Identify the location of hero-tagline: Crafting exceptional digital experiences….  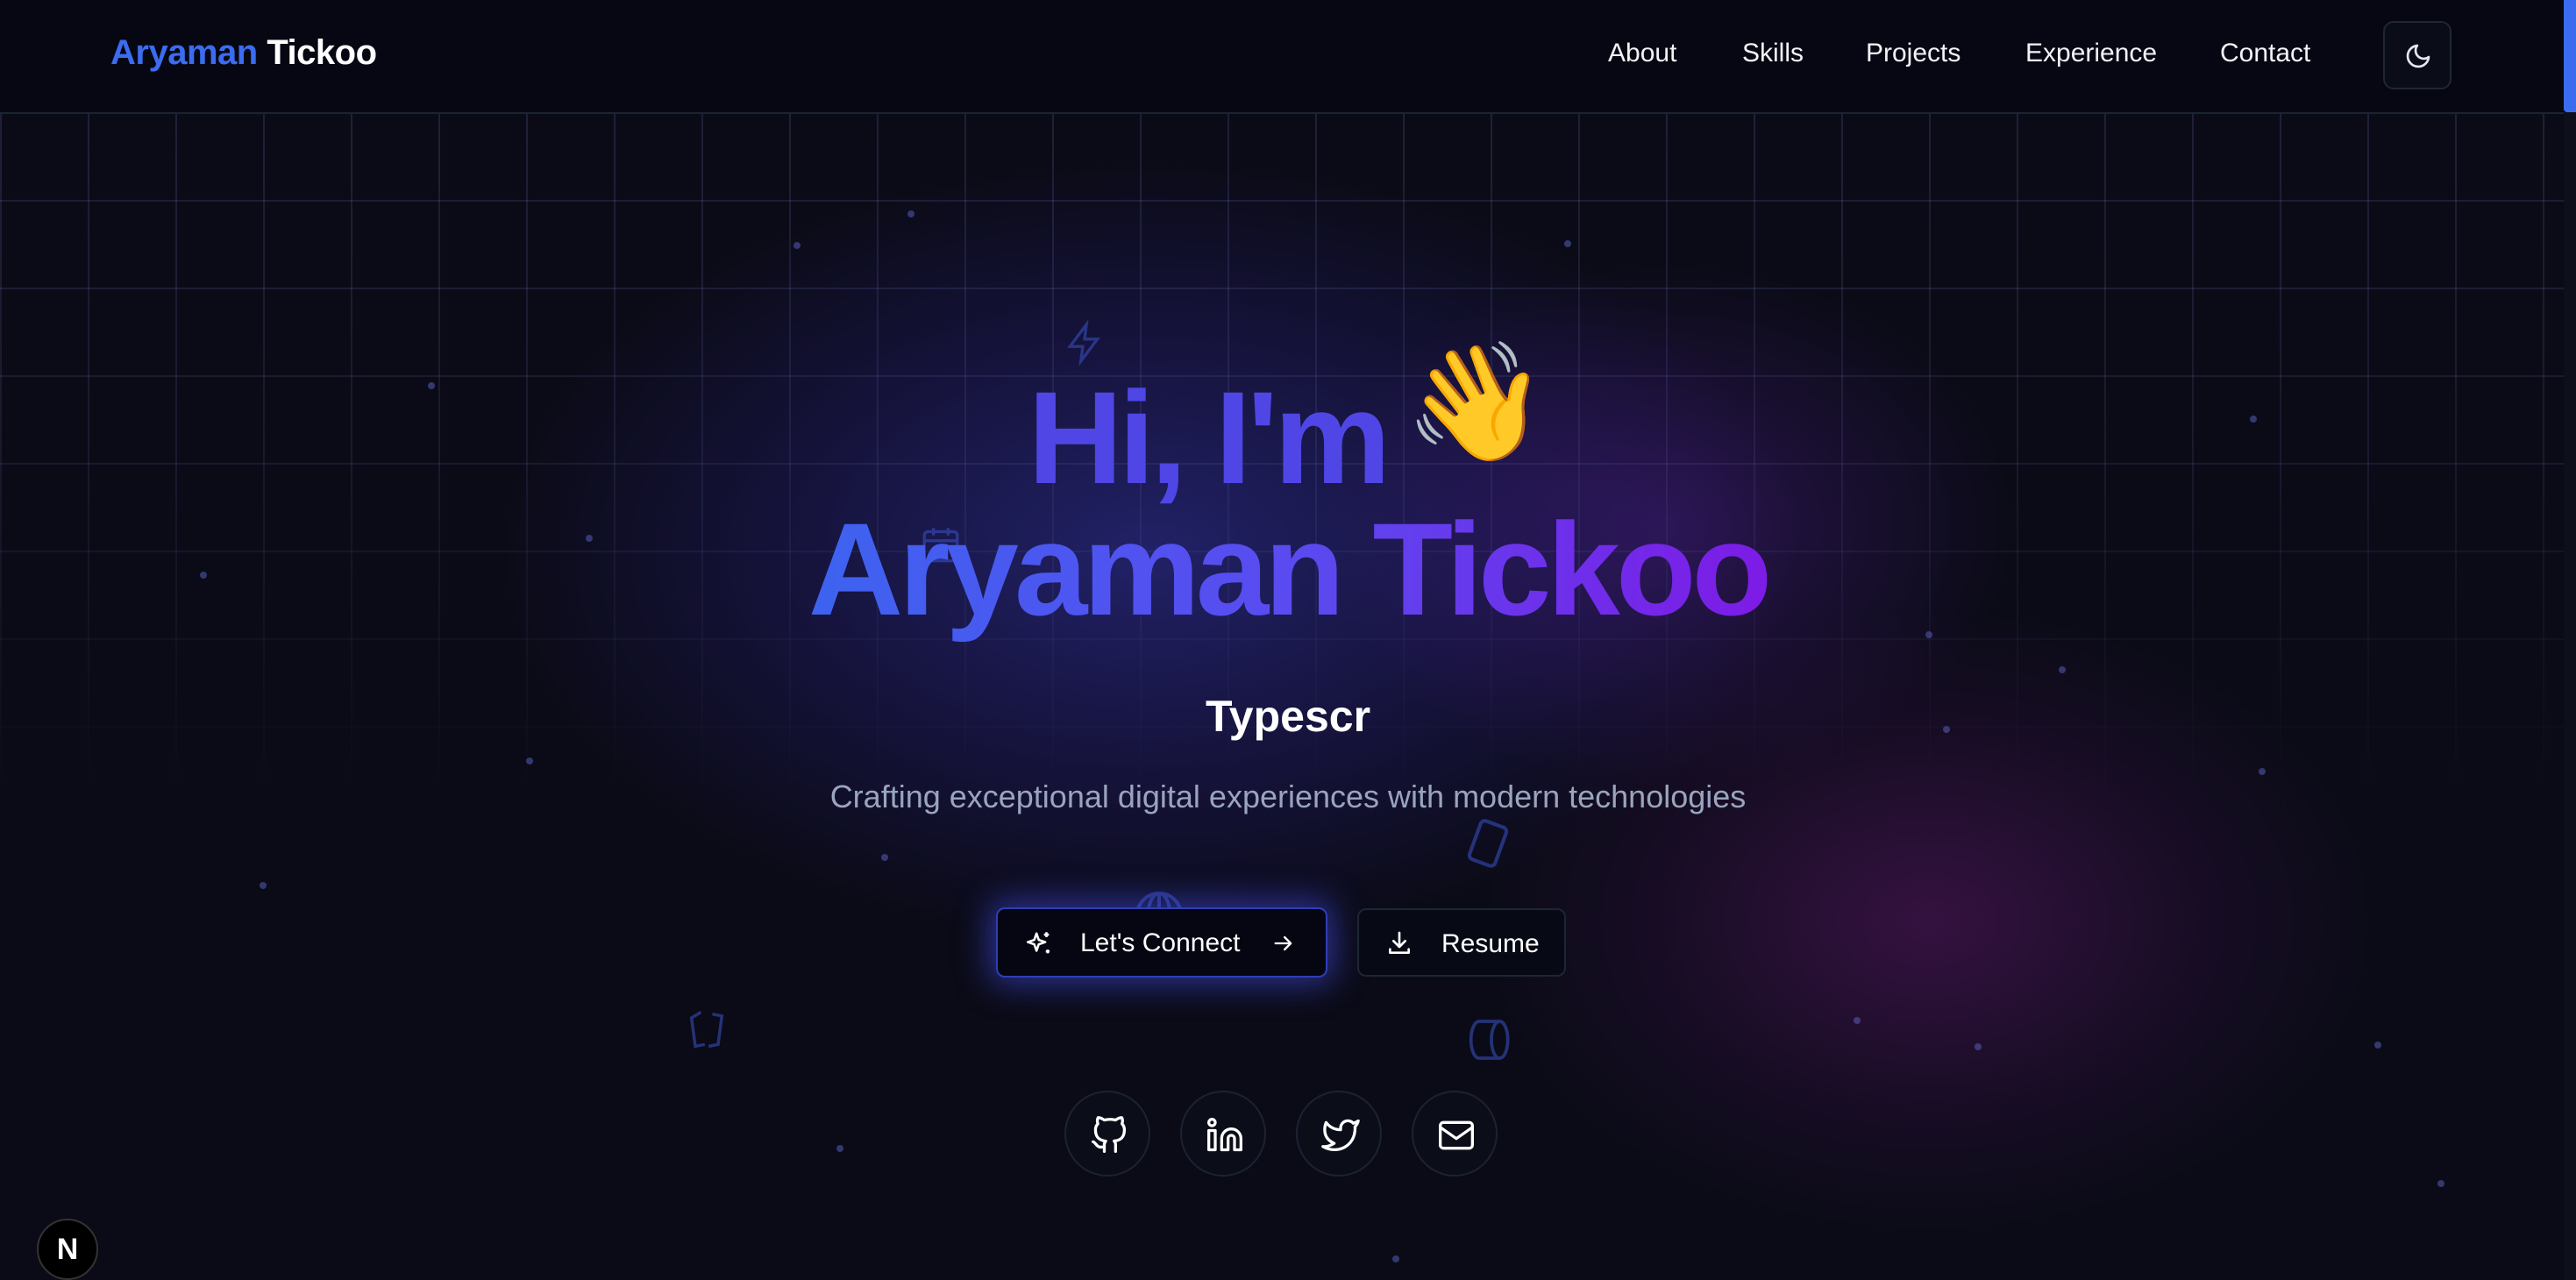
(1288, 796).